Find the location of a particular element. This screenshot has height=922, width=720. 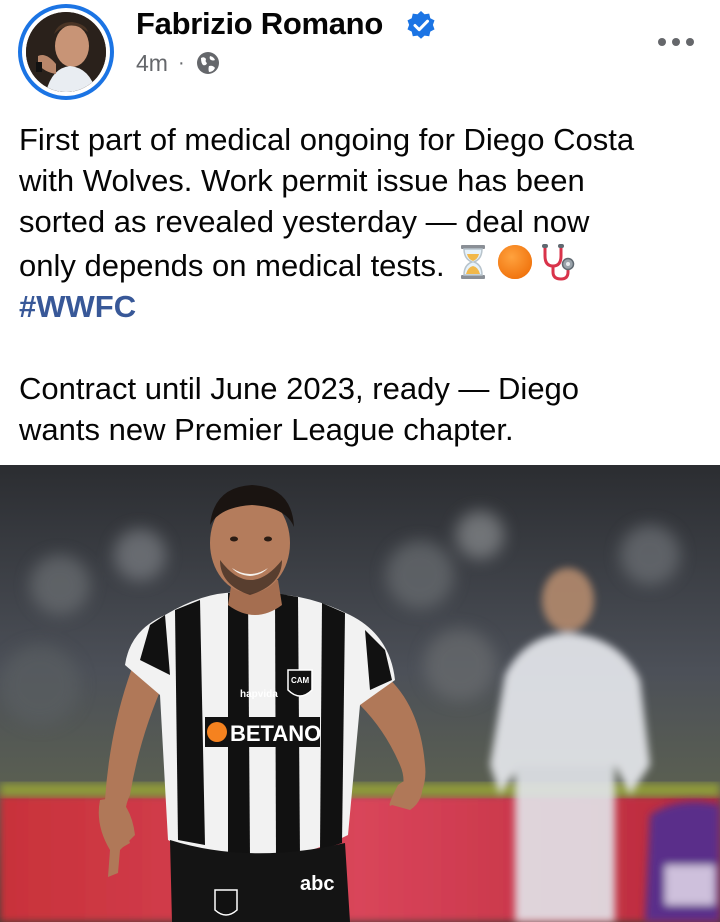

shirt-sponsor: BETANO is located at coordinates (275, 733).